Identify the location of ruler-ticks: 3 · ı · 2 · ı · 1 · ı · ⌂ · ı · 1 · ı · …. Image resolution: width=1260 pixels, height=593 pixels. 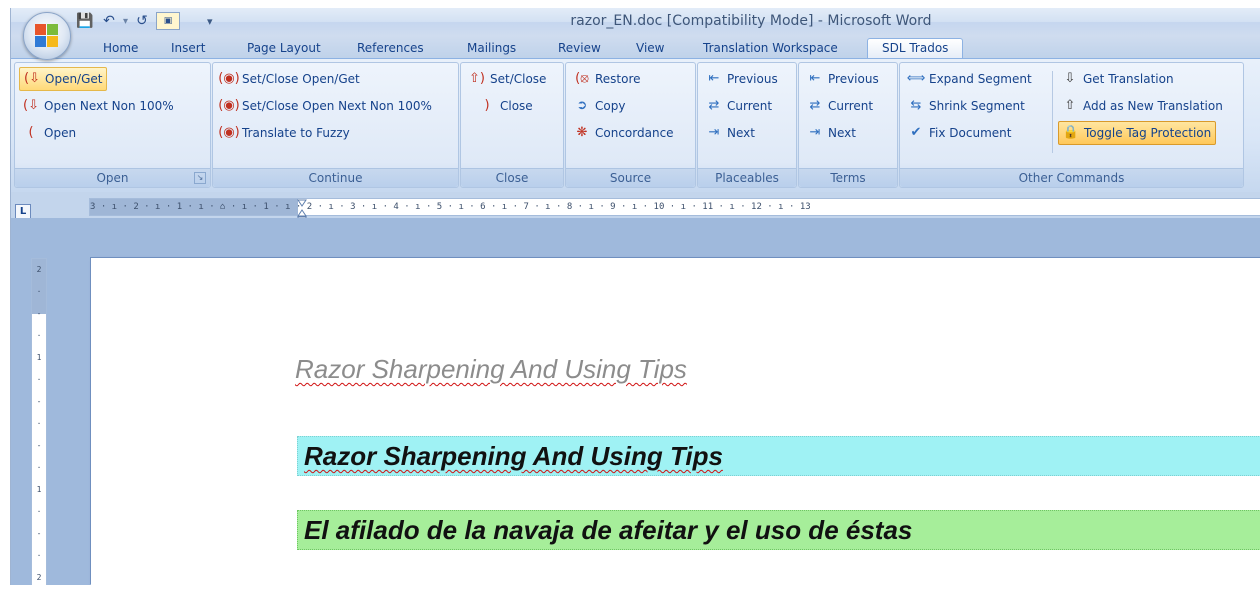
(450, 207).